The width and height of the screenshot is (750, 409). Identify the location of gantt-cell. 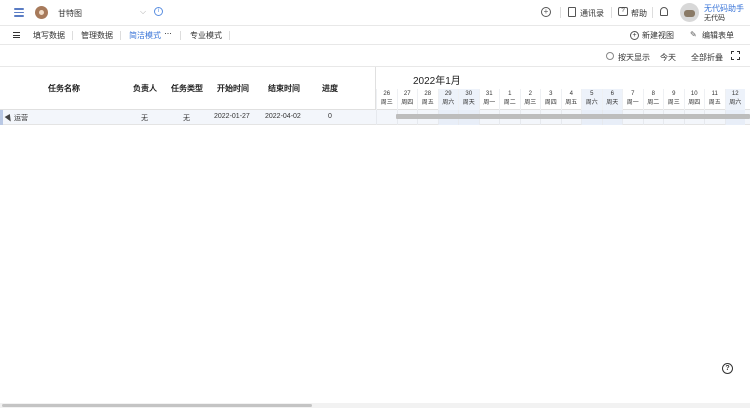
(386, 117).